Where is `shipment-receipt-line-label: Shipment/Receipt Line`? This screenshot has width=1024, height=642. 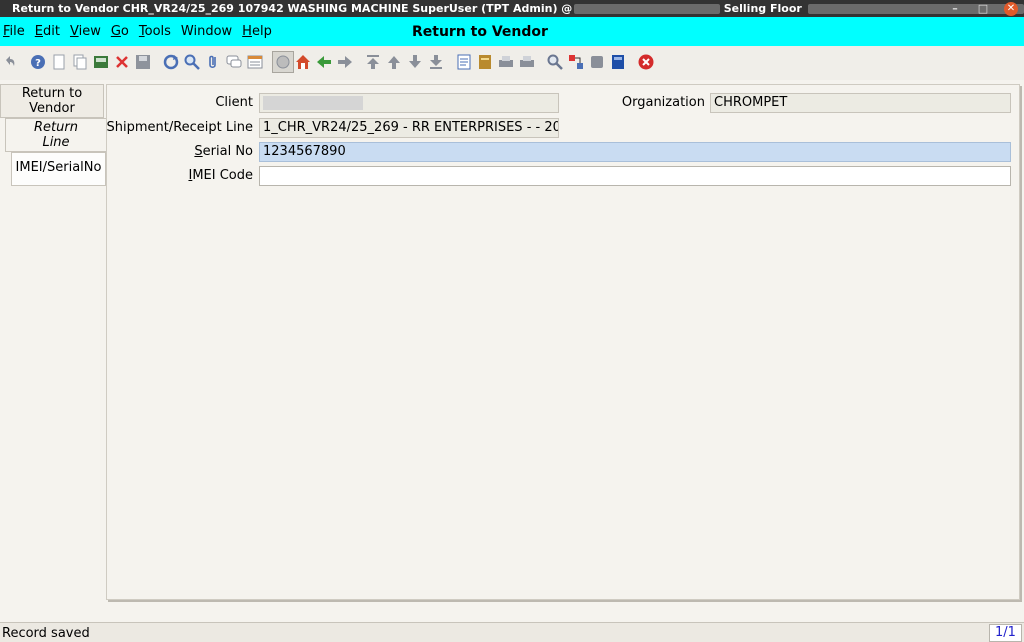 shipment-receipt-line-label: Shipment/Receipt Line is located at coordinates (179, 127).